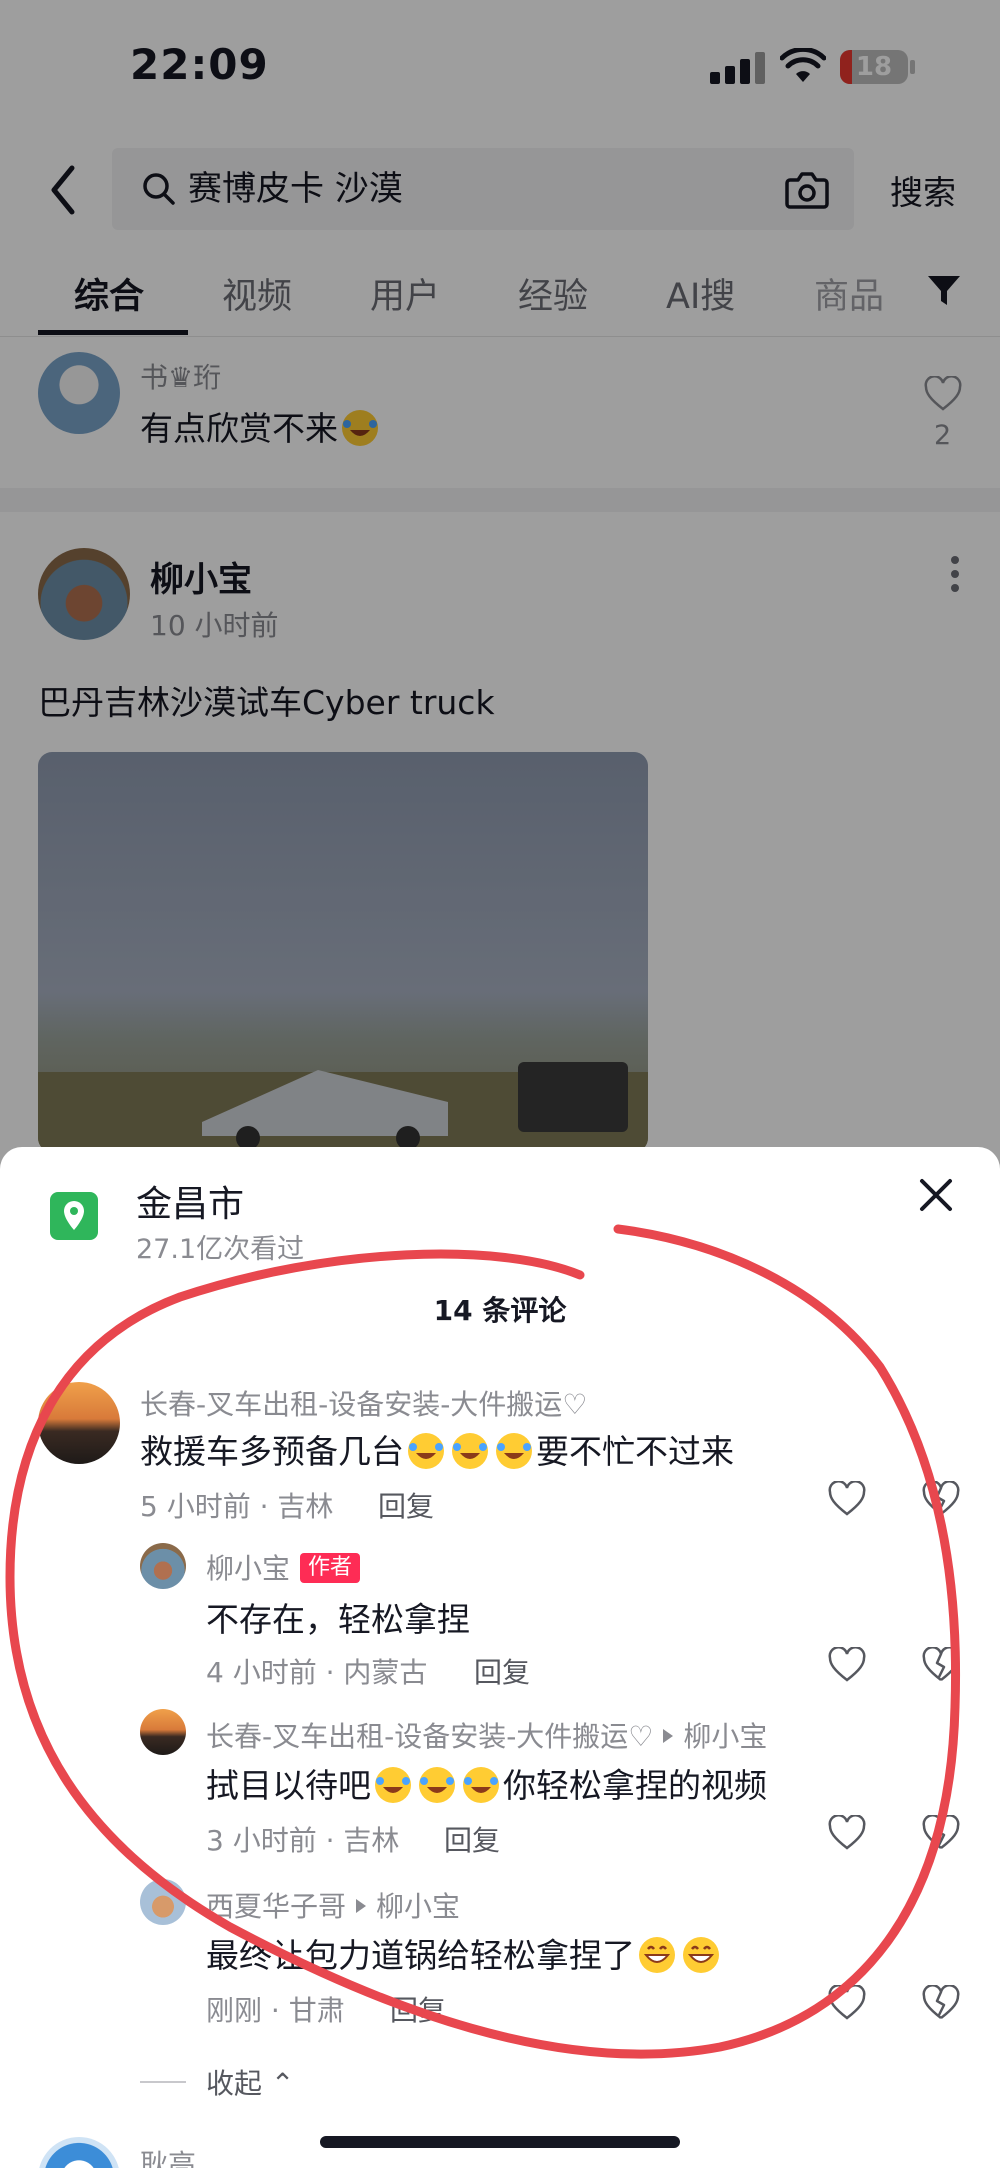 Image resolution: width=1000 pixels, height=2168 pixels. Describe the element at coordinates (168, 2155) in the screenshot. I see `comment-username: 耿高` at that location.